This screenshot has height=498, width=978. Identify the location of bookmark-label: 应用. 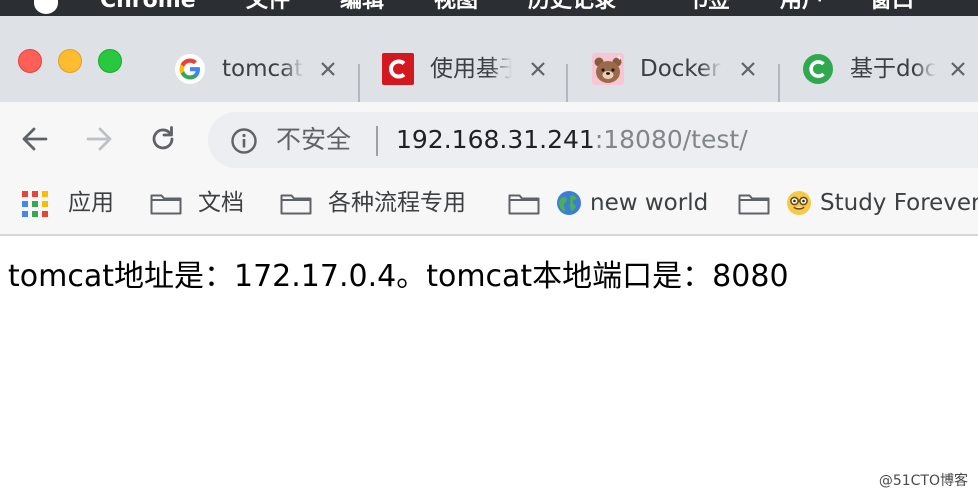
(91, 203).